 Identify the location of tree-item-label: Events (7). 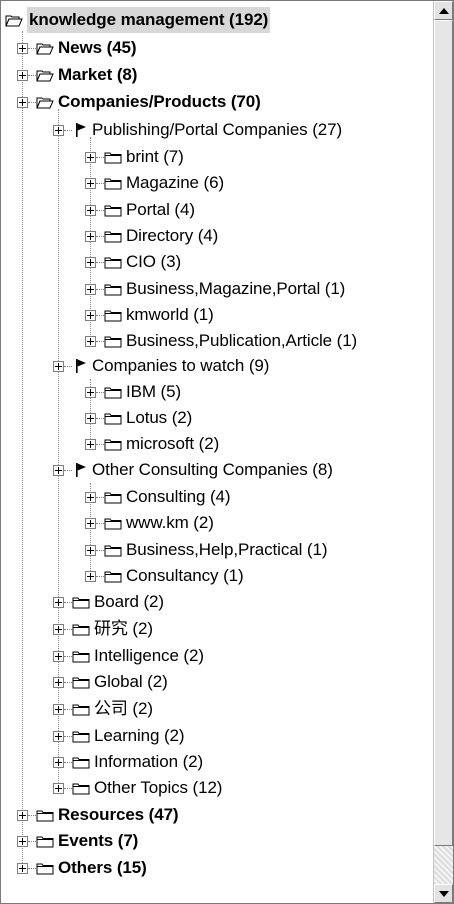
(98, 840).